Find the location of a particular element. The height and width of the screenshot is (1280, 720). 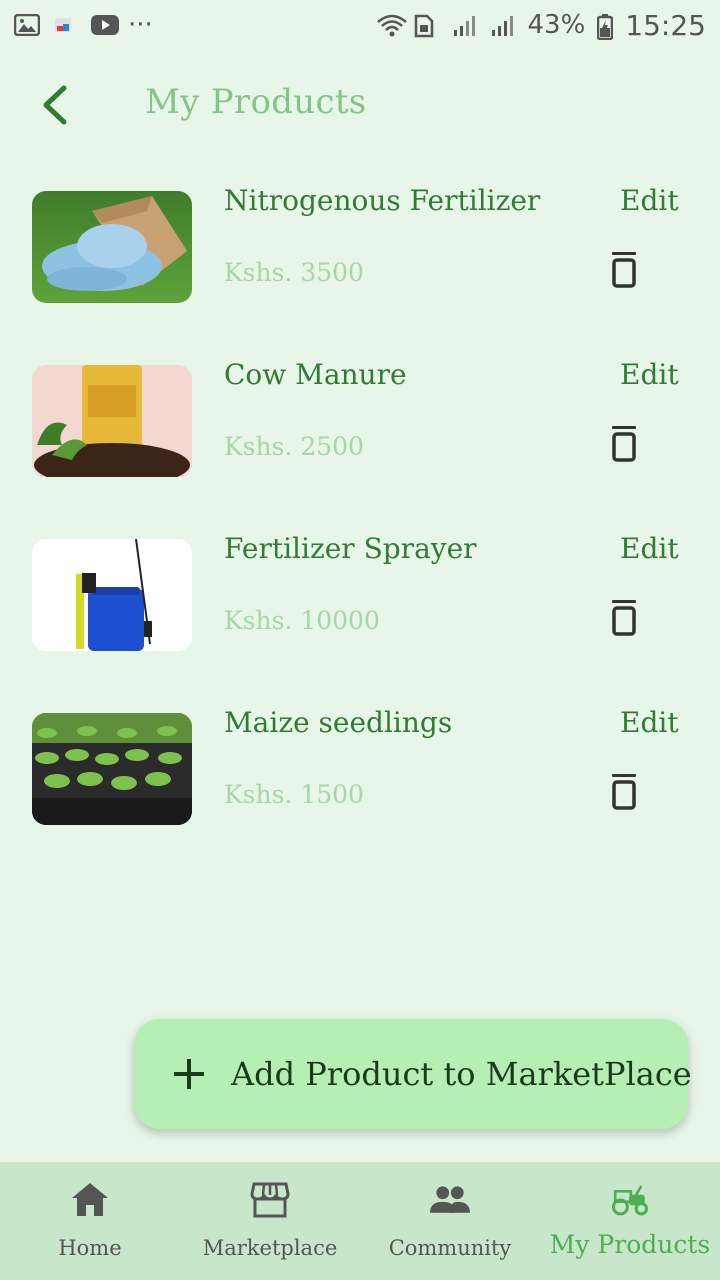

product-item: Maize seedlings Kshs. 1500 Edit is located at coordinates (360, 783).